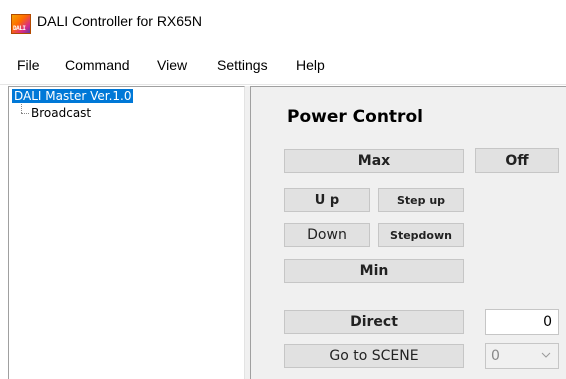  I want to click on tree-item-broadcast: Broadcast, so click(61, 113).